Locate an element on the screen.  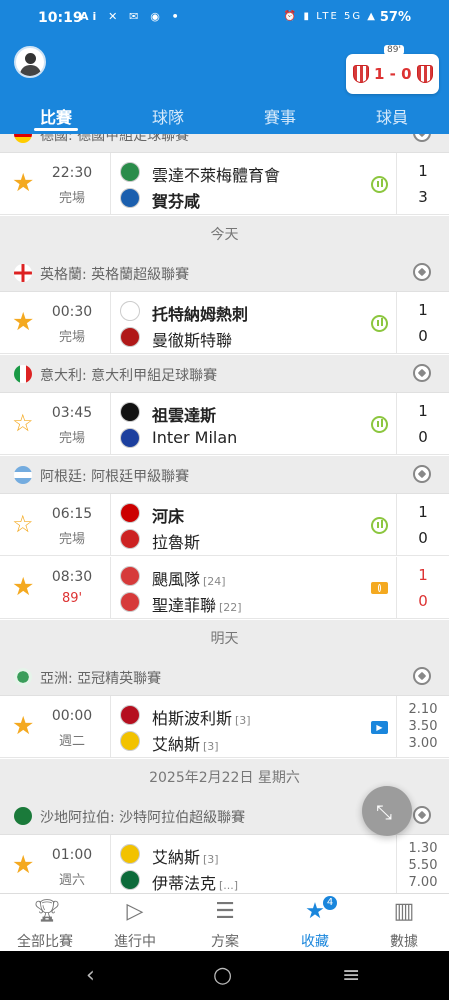
battery-level: 57% is located at coordinates (395, 17).